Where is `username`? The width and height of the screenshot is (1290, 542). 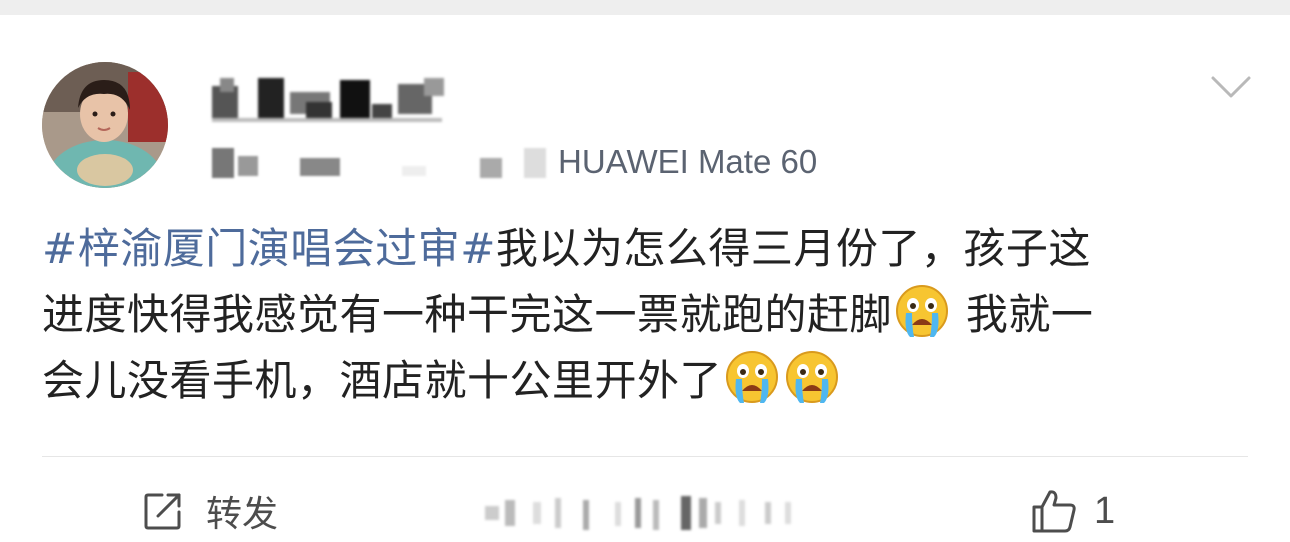 username is located at coordinates (332, 100).